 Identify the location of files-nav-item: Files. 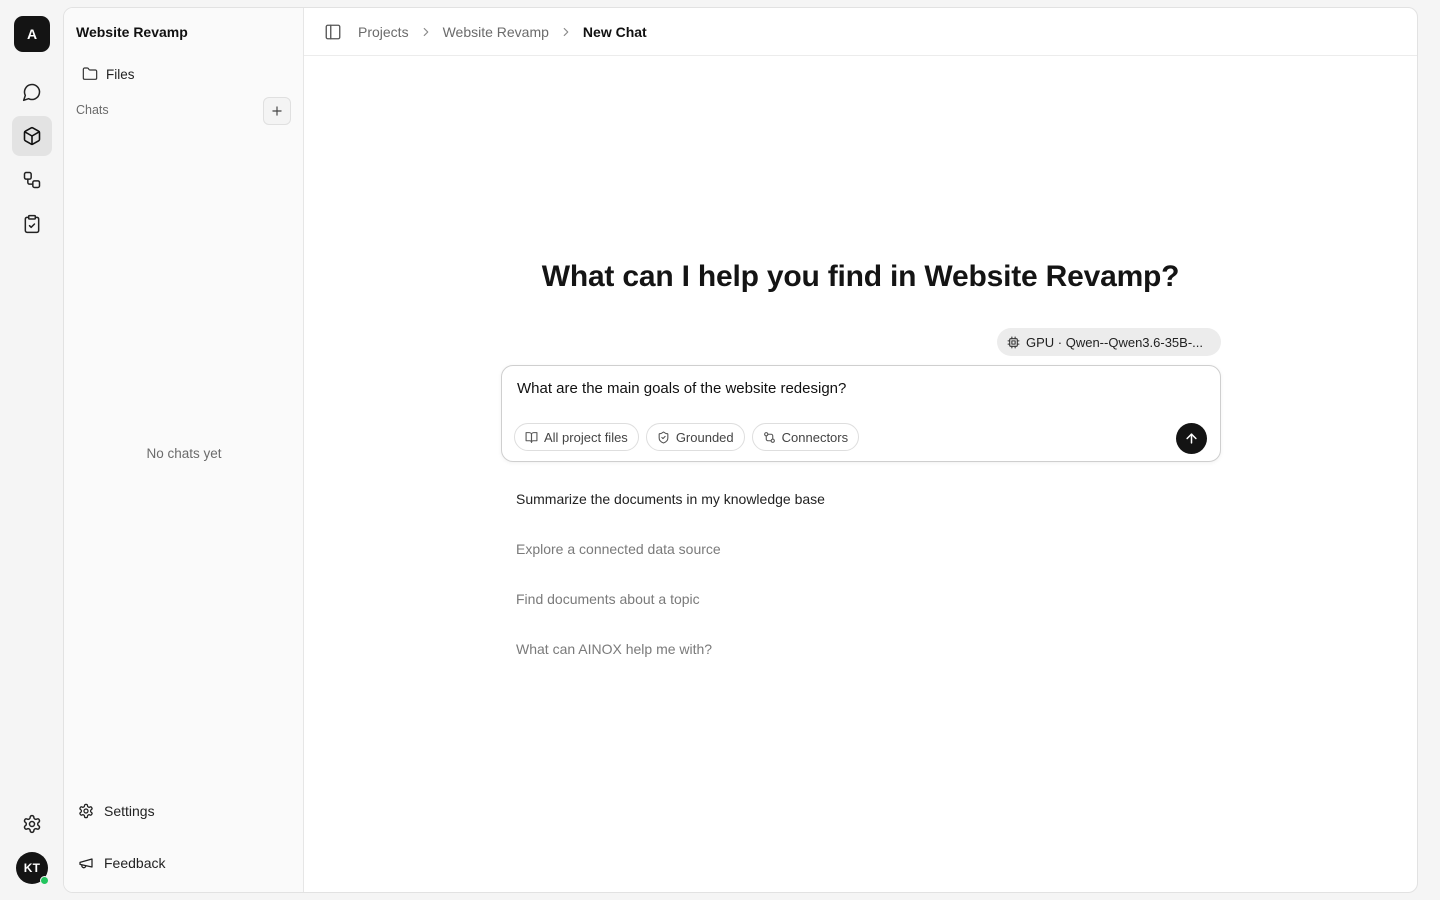
(184, 74).